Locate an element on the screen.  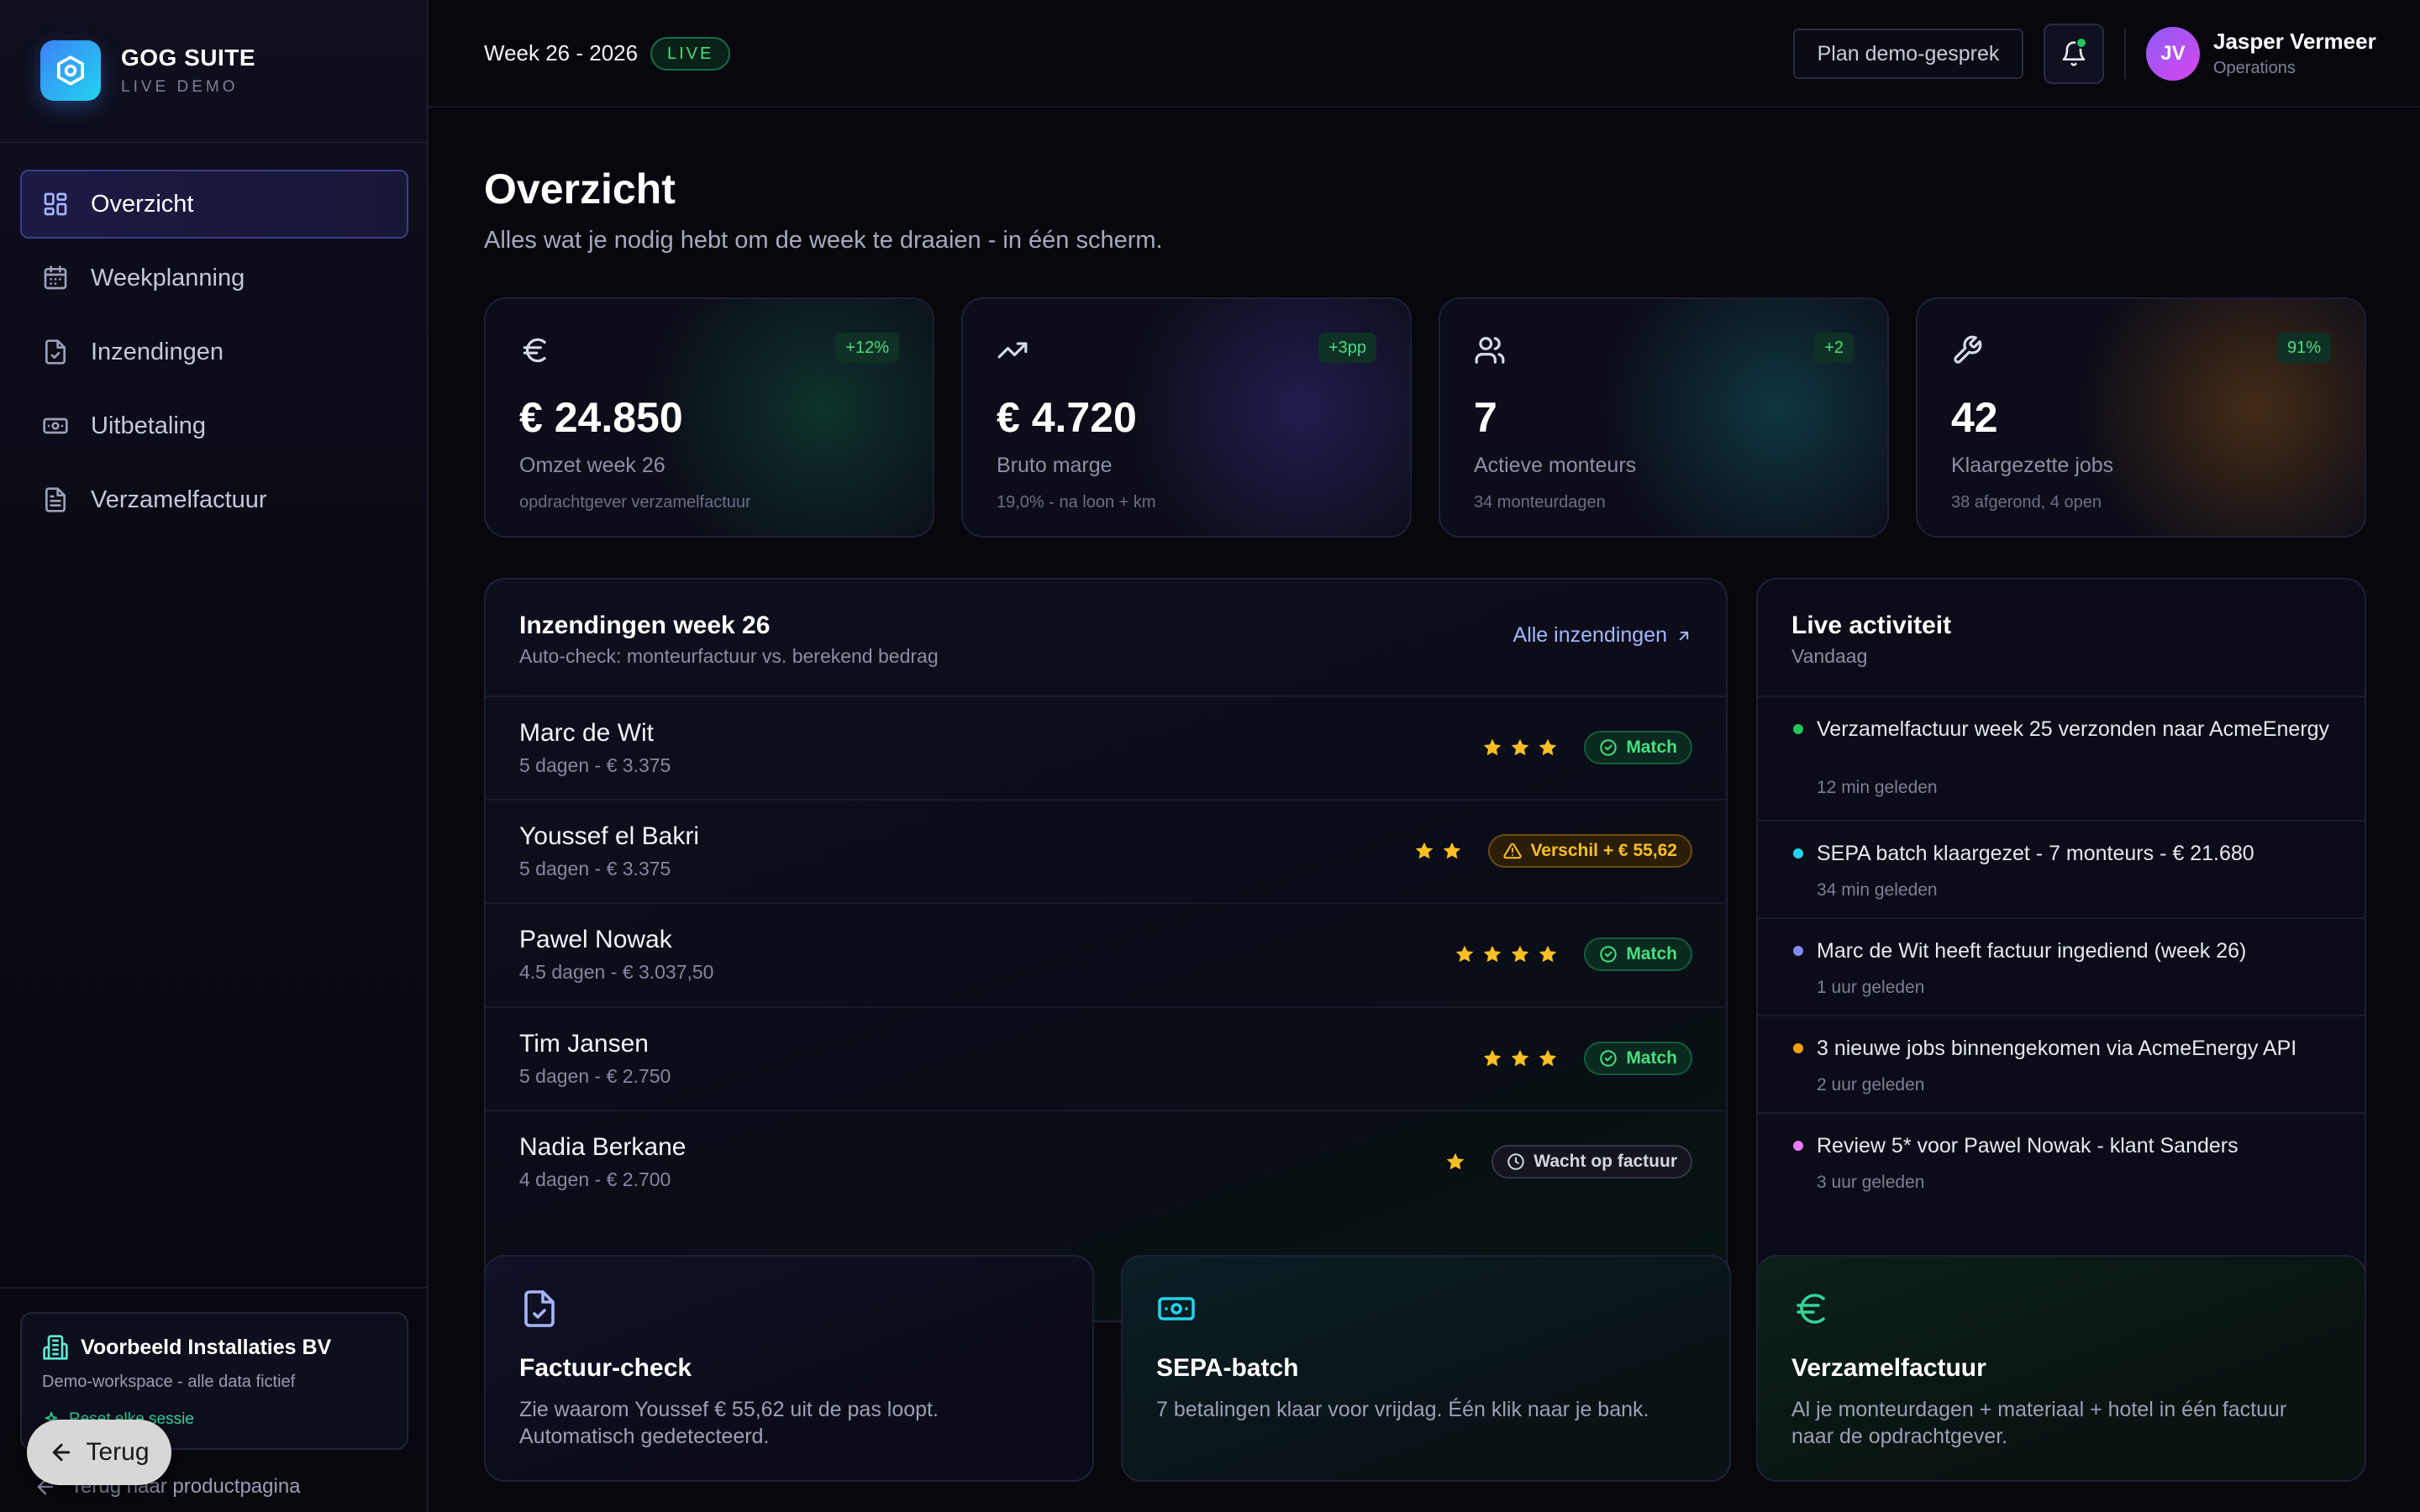
brand-subtitle: LIVE DEMO is located at coordinates (180, 87).